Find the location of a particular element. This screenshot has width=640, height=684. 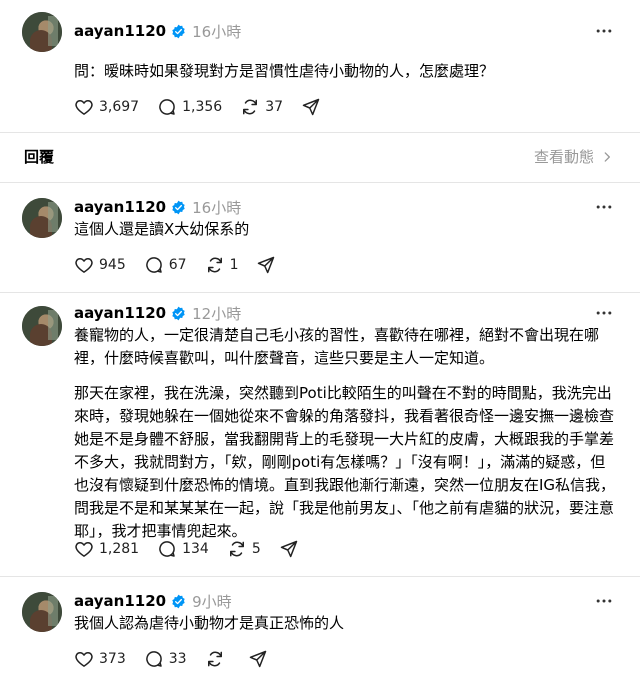

comment-count: 1,356 is located at coordinates (202, 107).